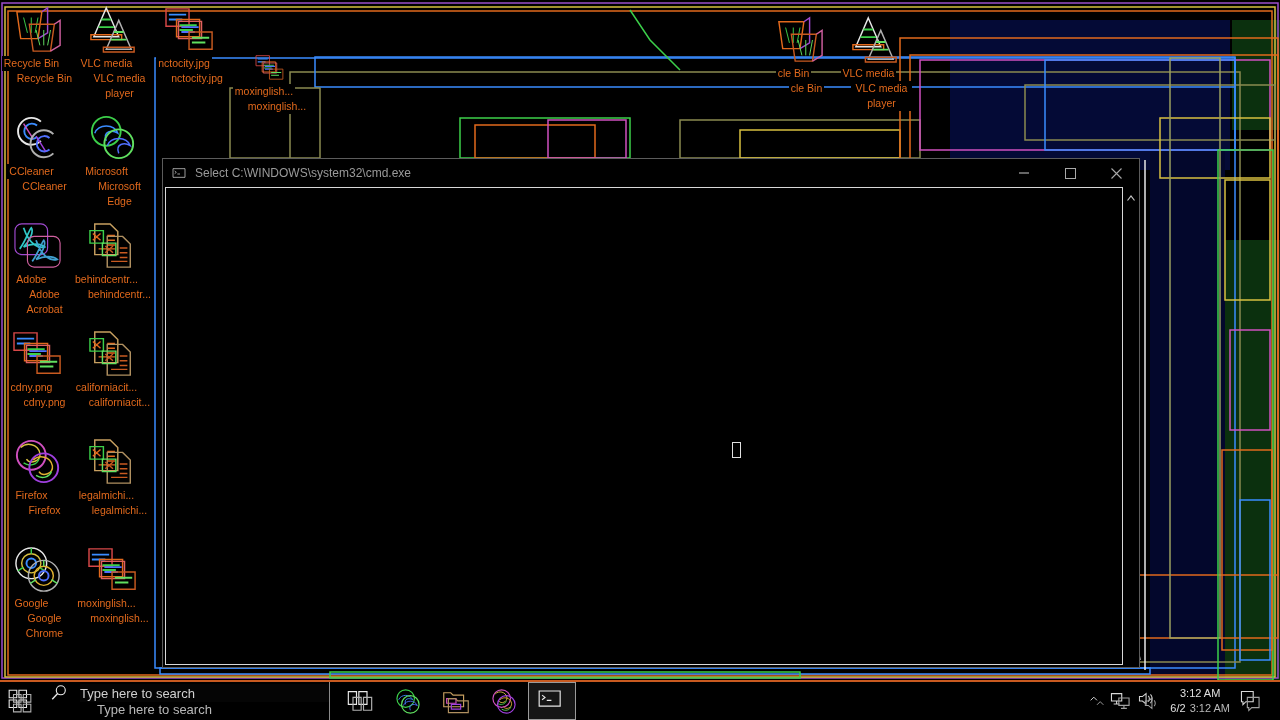 Image resolution: width=1280 pixels, height=720 pixels. I want to click on desktop-icon-label: cdny.png, so click(44, 402).